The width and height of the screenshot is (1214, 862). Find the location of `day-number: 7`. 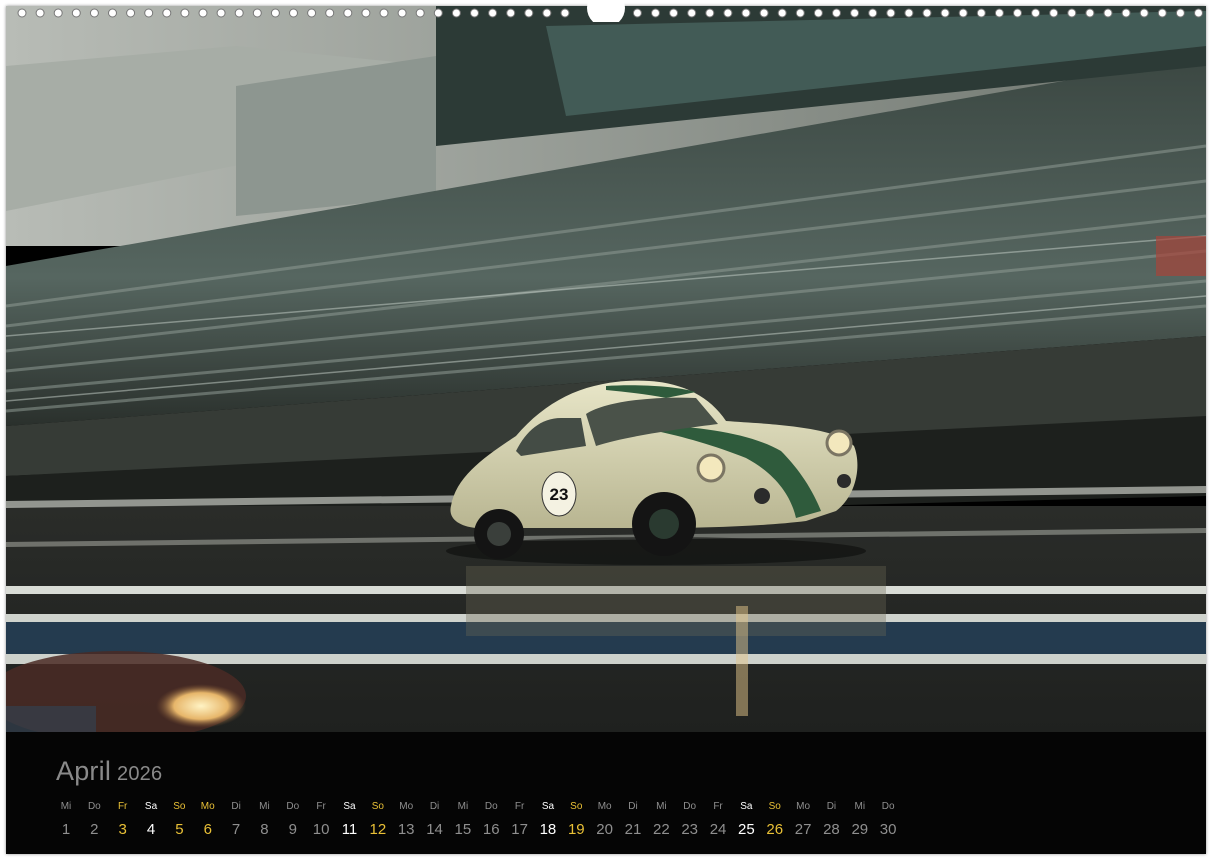

day-number: 7 is located at coordinates (236, 829).